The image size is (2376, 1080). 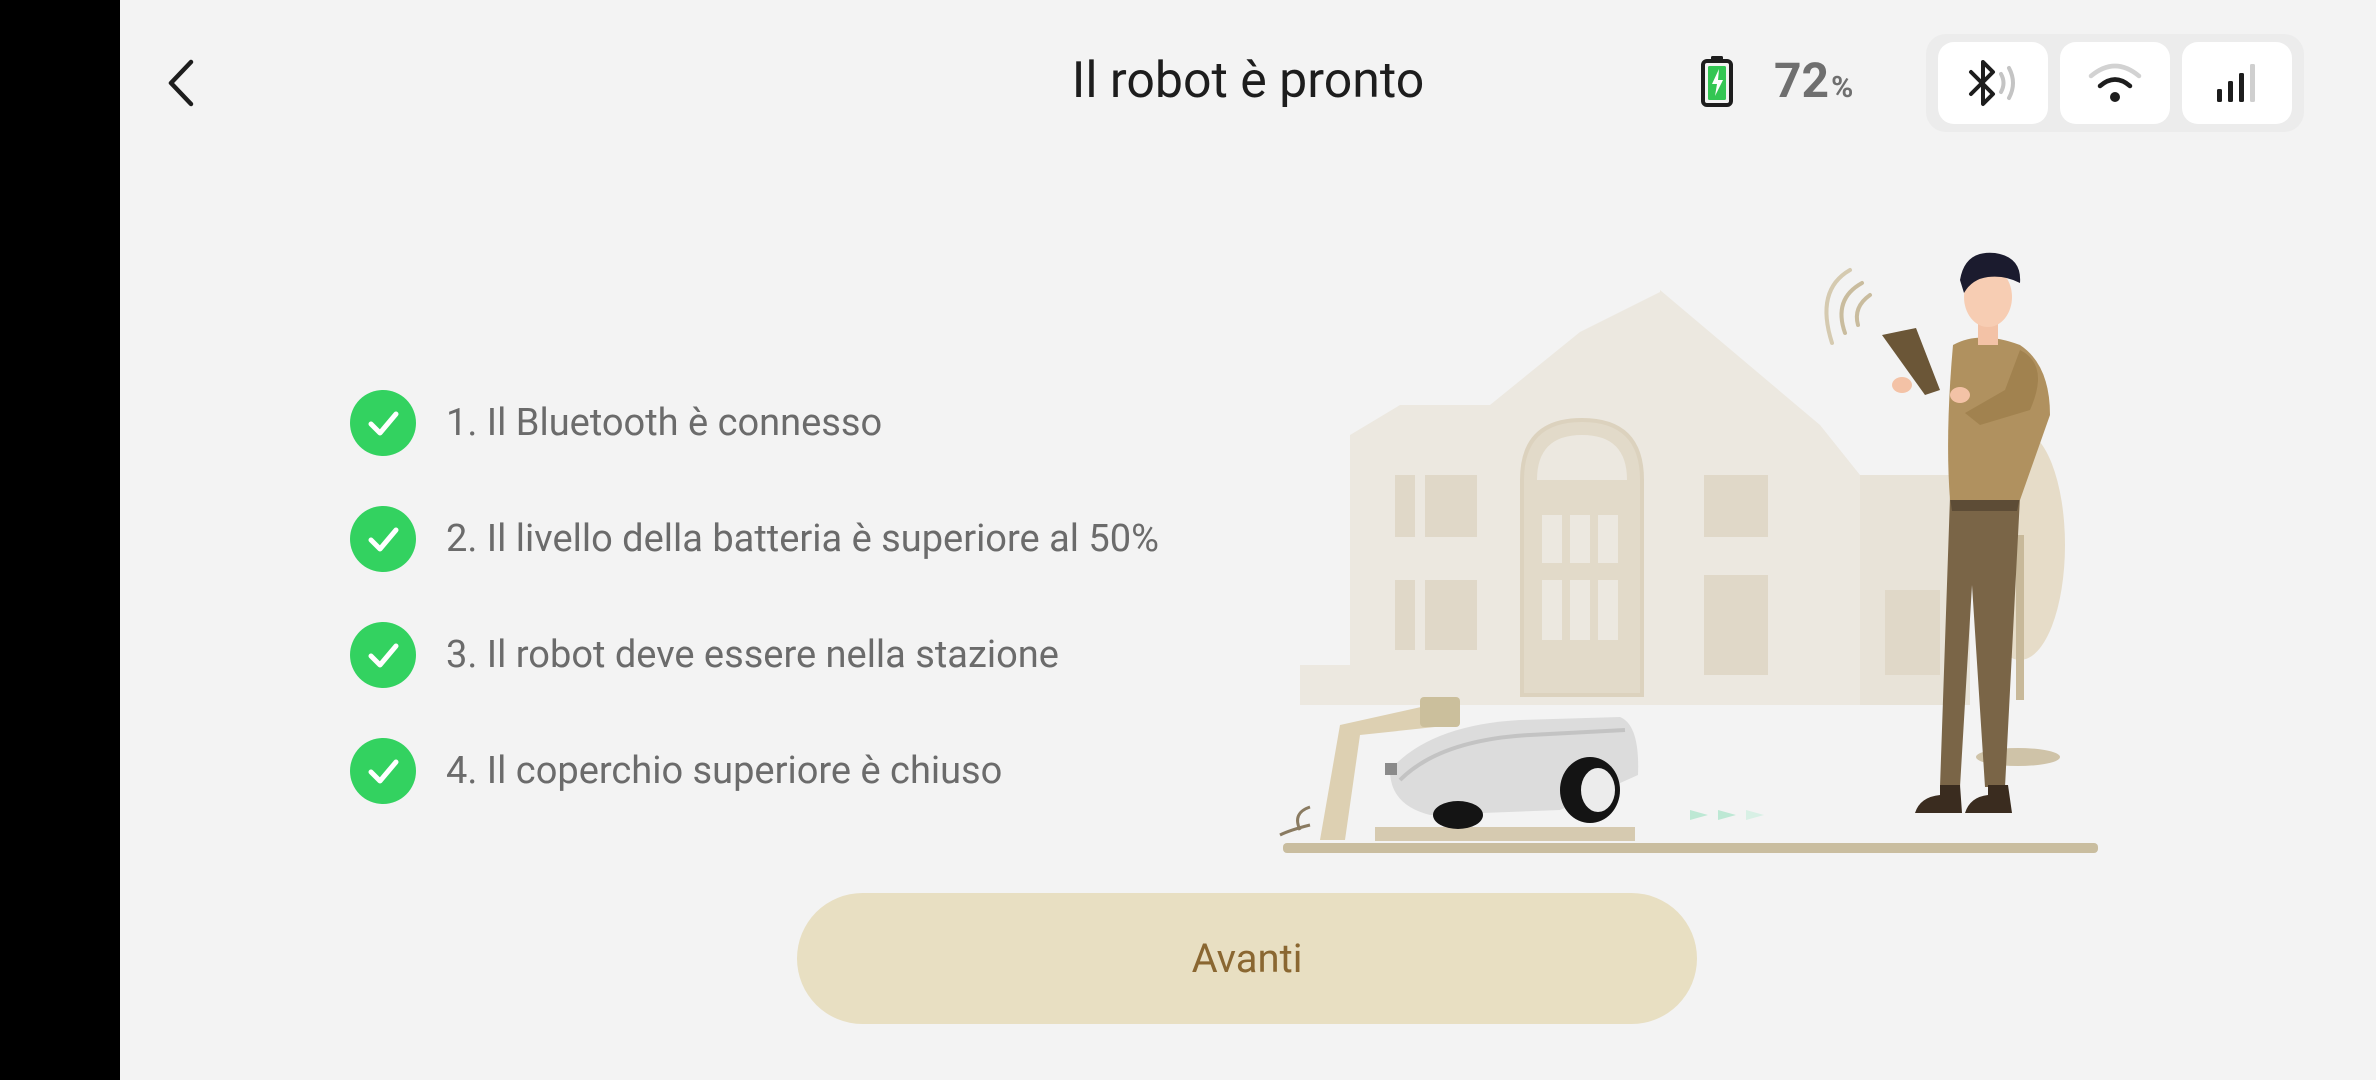 I want to click on checklist-item: 1. Il Bluetooth è connesso, so click(x=754, y=423).